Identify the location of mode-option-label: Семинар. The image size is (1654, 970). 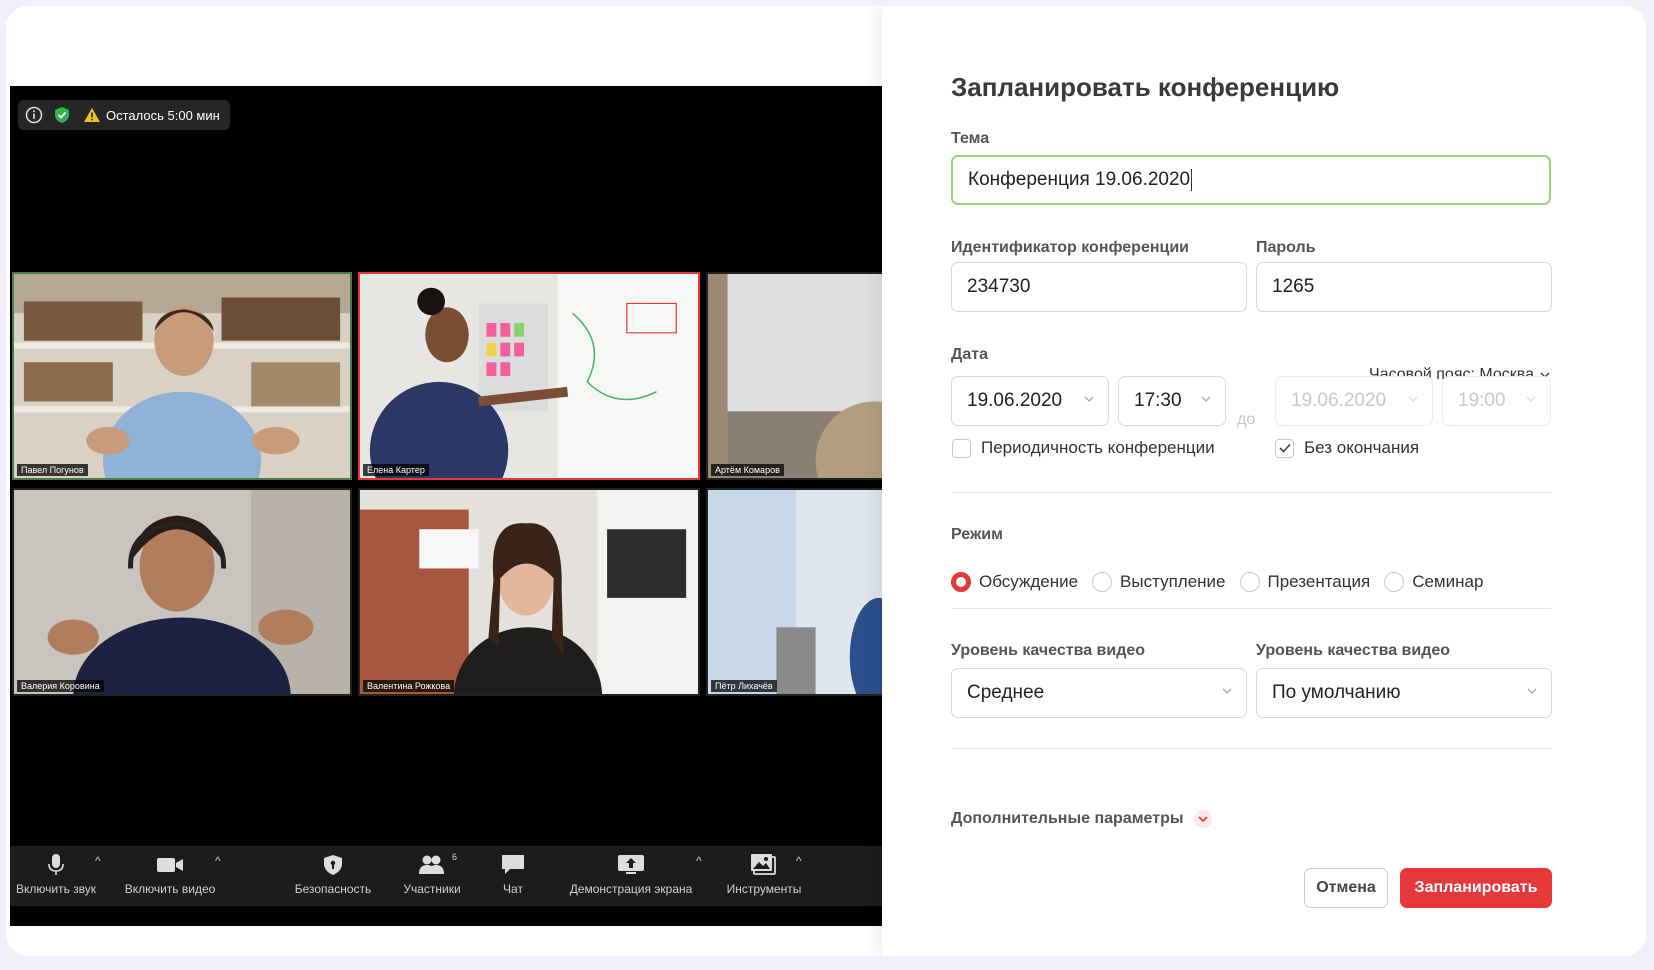
(1448, 581).